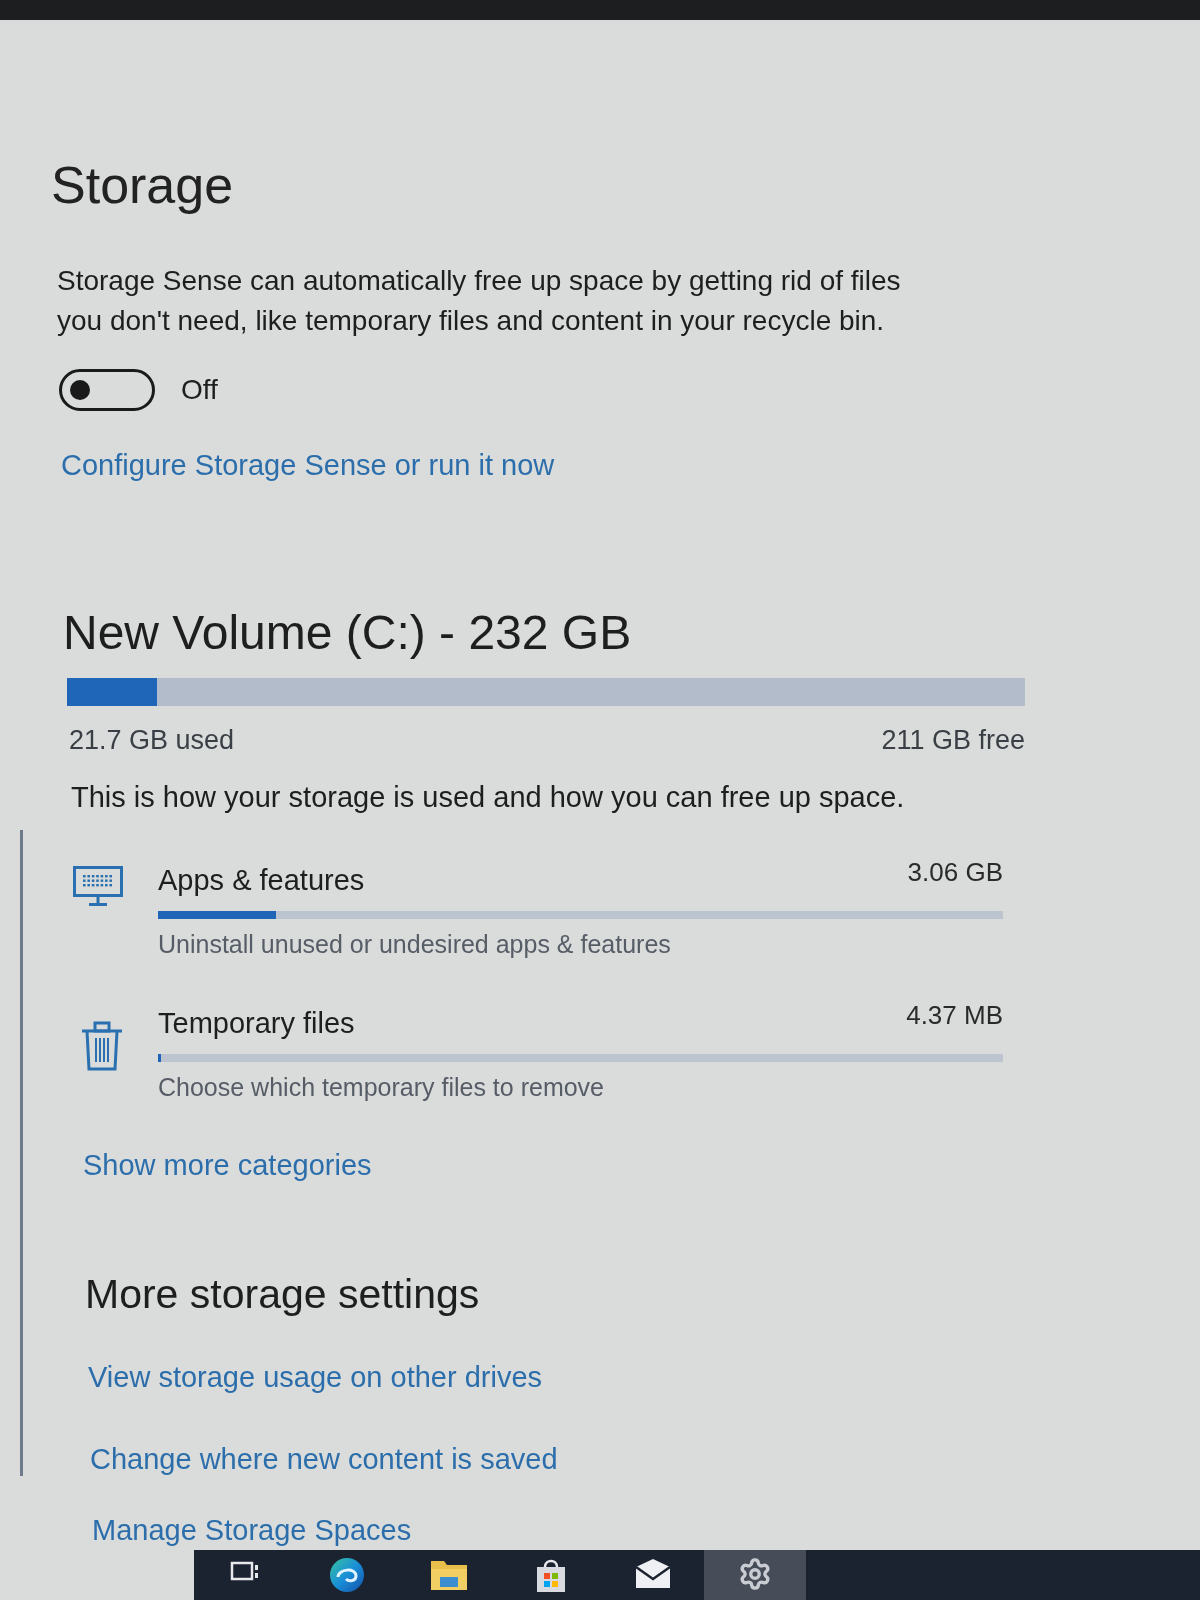 This screenshot has height=1600, width=1200. I want to click on description-text: Storage Sense can automatically free up space by getting rid of files you don't need, like temporary files and content in your recycle bin., so click(479, 301).